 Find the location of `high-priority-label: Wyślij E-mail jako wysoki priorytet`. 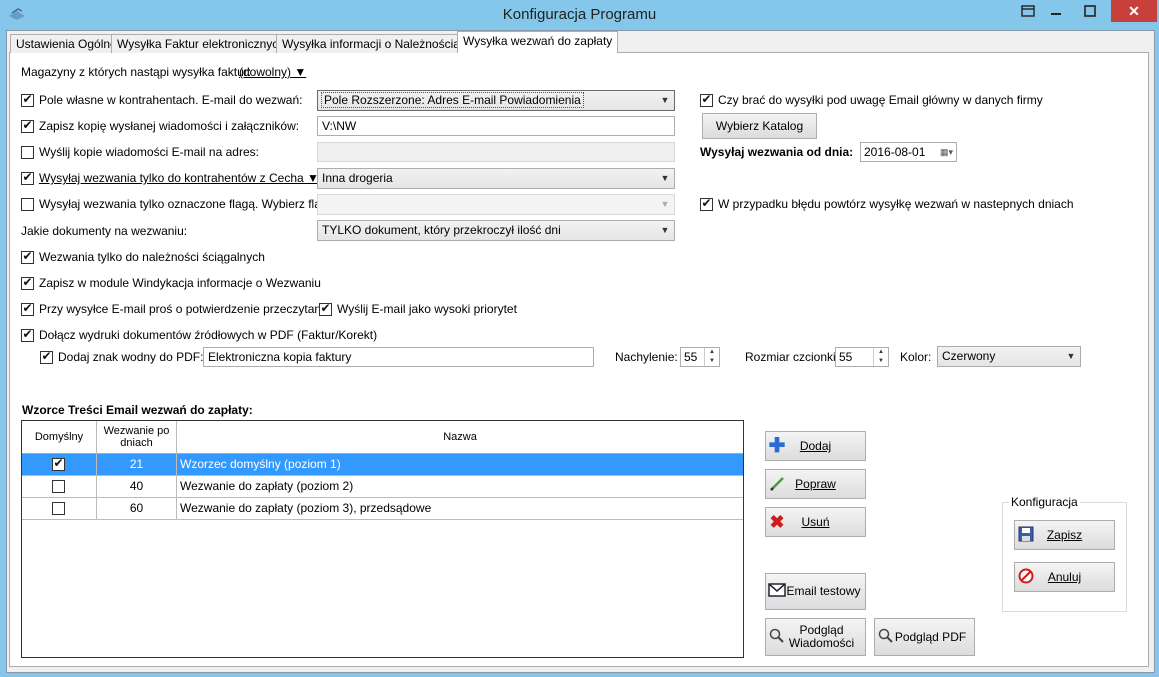

high-priority-label: Wyślij E-mail jako wysoki priorytet is located at coordinates (427, 309).